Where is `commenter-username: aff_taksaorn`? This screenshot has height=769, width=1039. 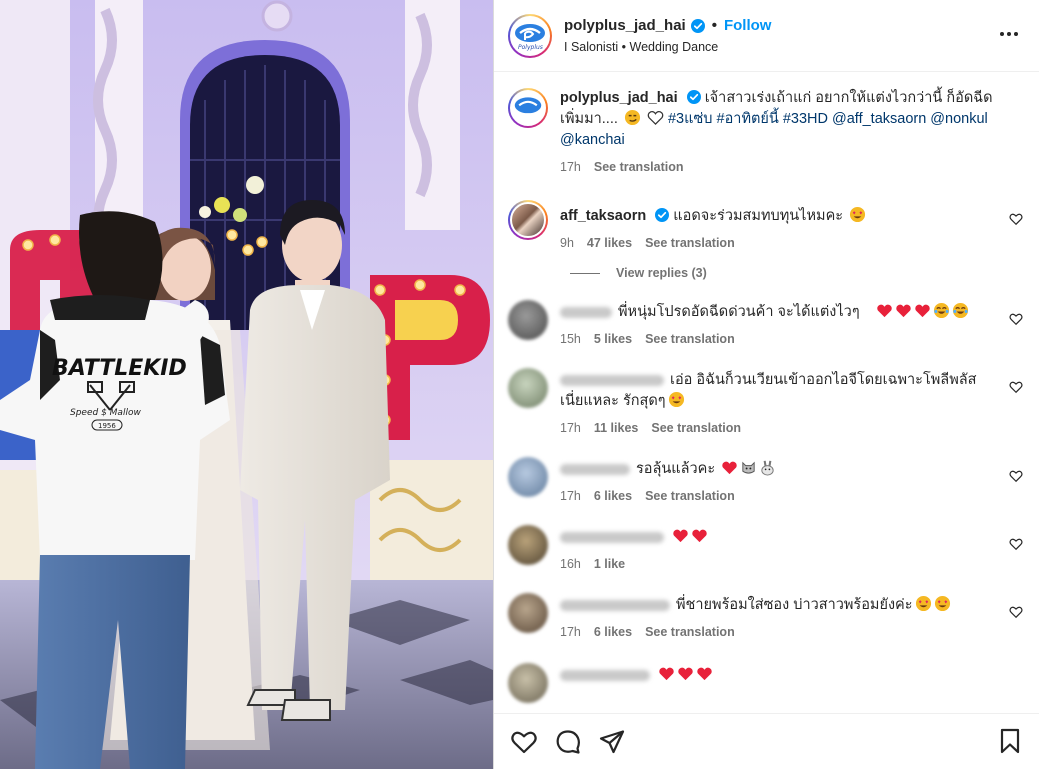
commenter-username: aff_taksaorn is located at coordinates (603, 216).